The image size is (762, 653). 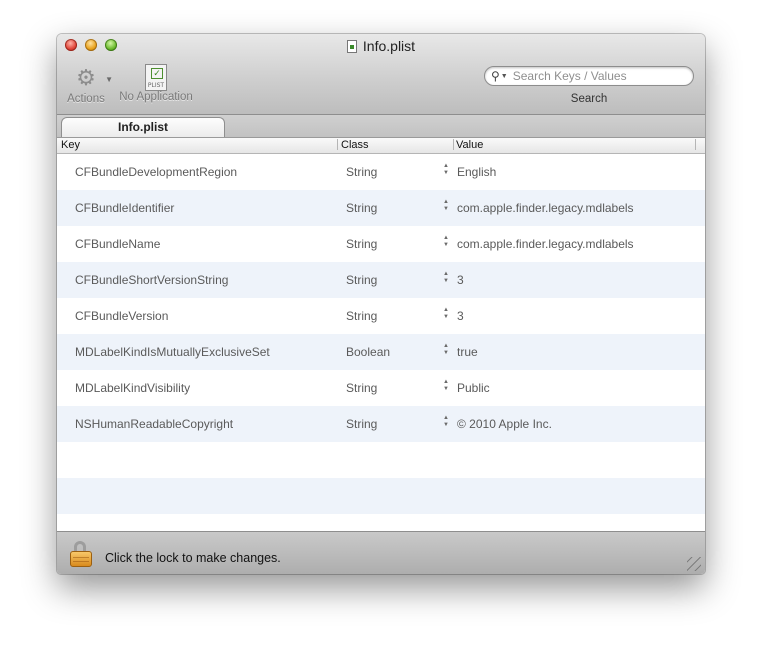 I want to click on value-cell: true, so click(x=467, y=352).